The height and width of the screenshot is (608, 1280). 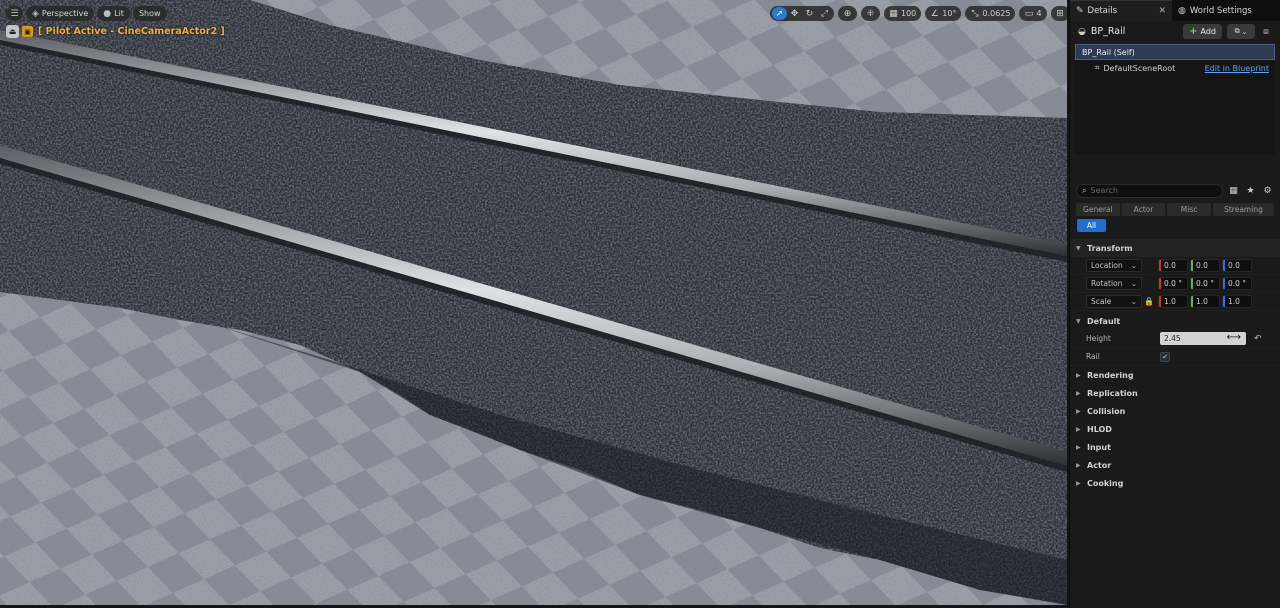 I want to click on viewport-layout-button: ⊞, so click(x=1058, y=13).